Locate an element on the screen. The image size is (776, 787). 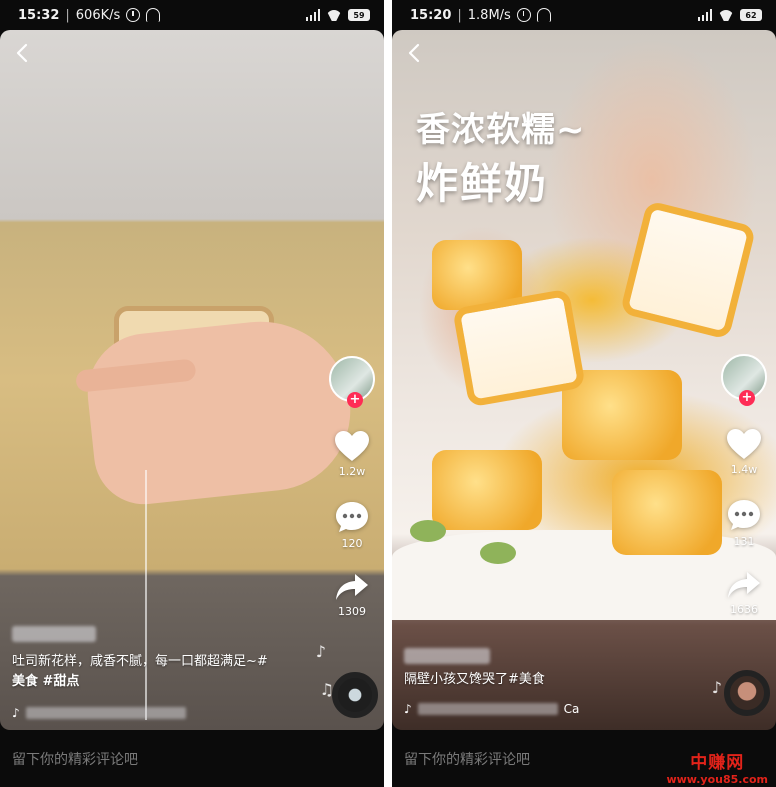
watermark-title: 中赚网 is located at coordinates (717, 763).